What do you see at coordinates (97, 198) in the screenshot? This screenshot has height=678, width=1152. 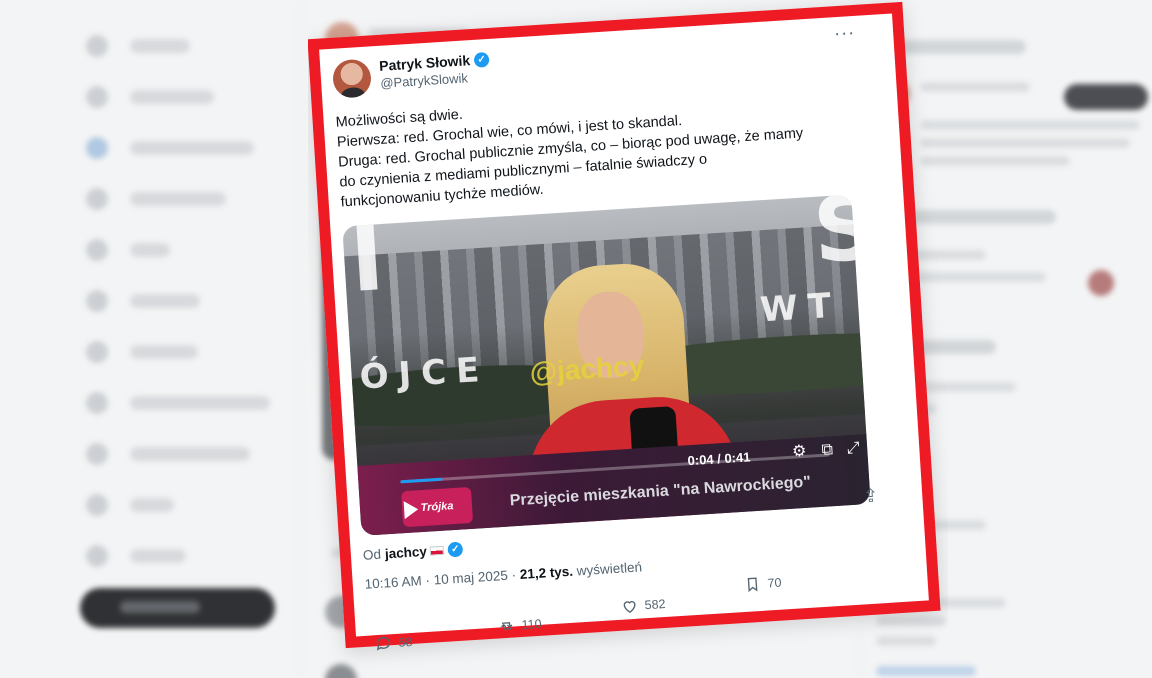 I see `messages-icon` at bounding box center [97, 198].